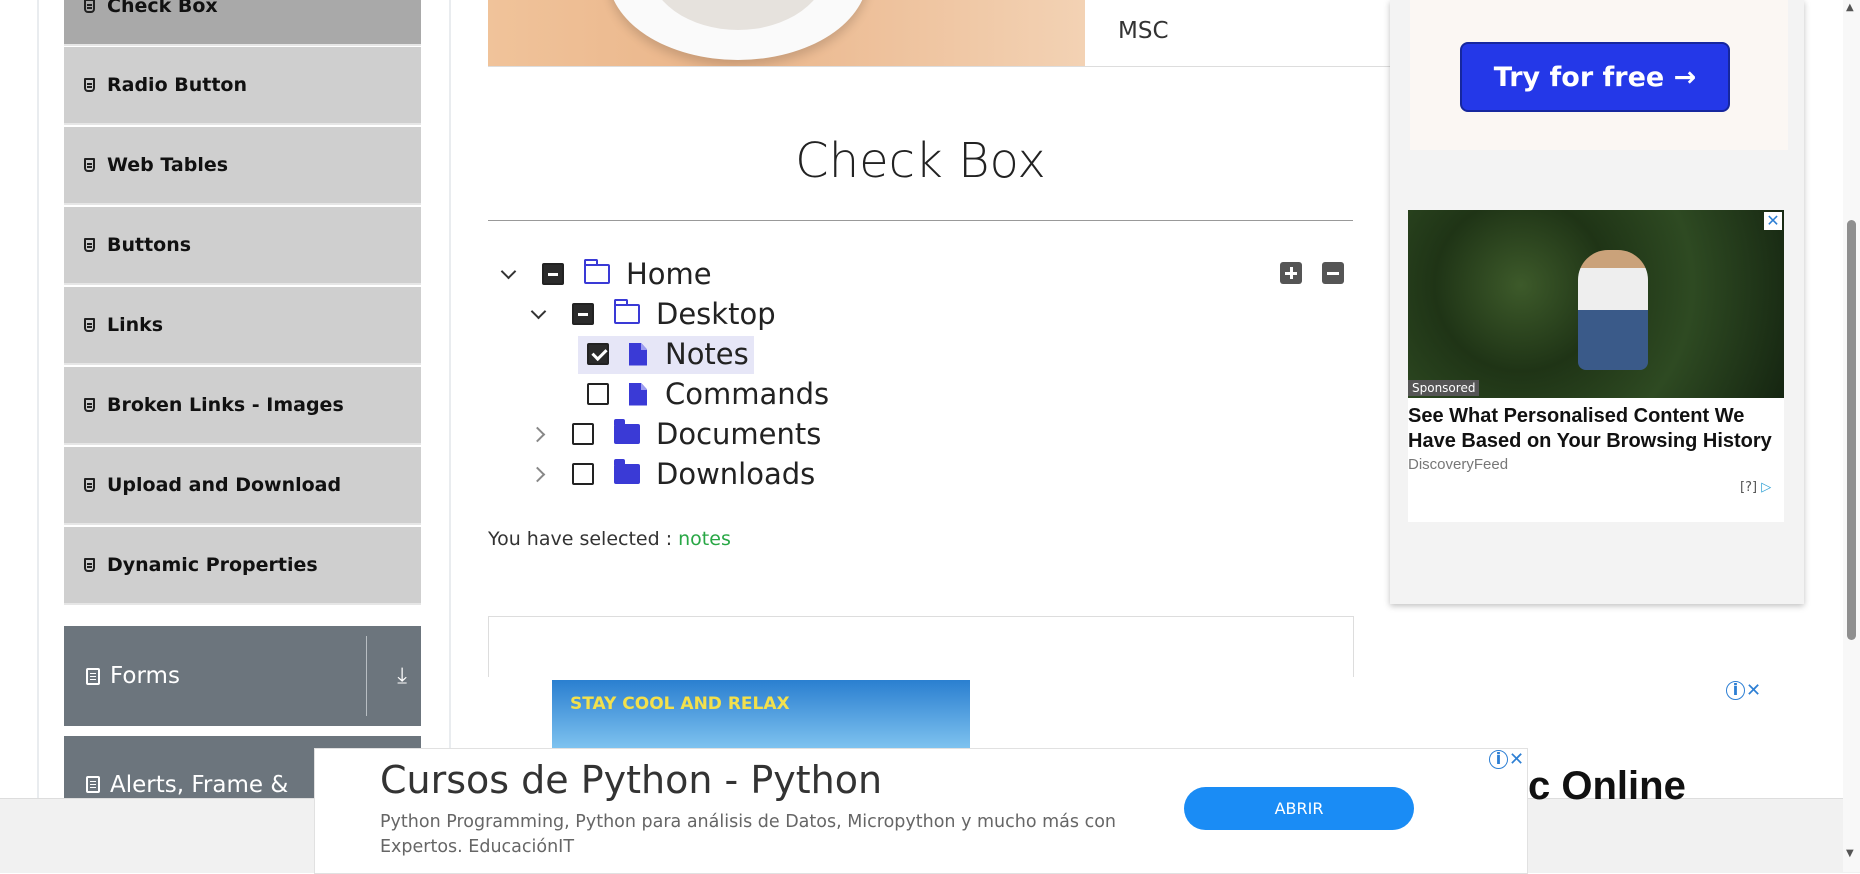  I want to click on bottom-ad-title: Cursos de Python - Python, so click(631, 780).